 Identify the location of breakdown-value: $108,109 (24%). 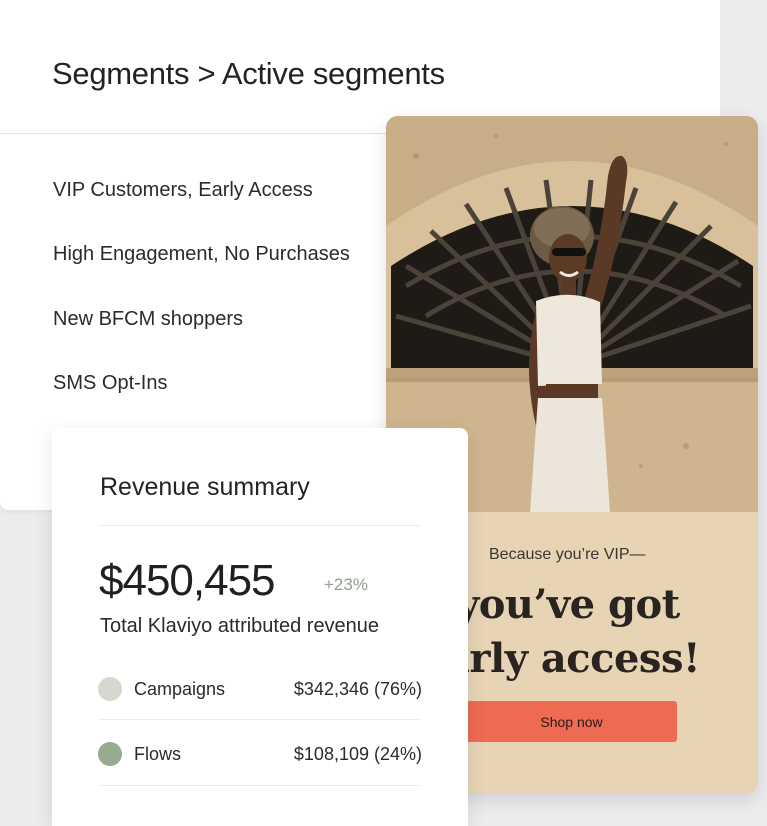
(357, 754).